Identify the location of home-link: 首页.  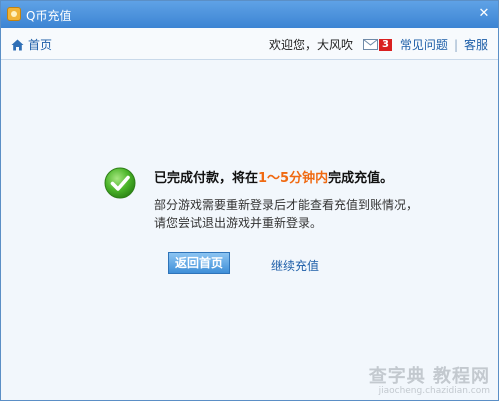
(31, 44).